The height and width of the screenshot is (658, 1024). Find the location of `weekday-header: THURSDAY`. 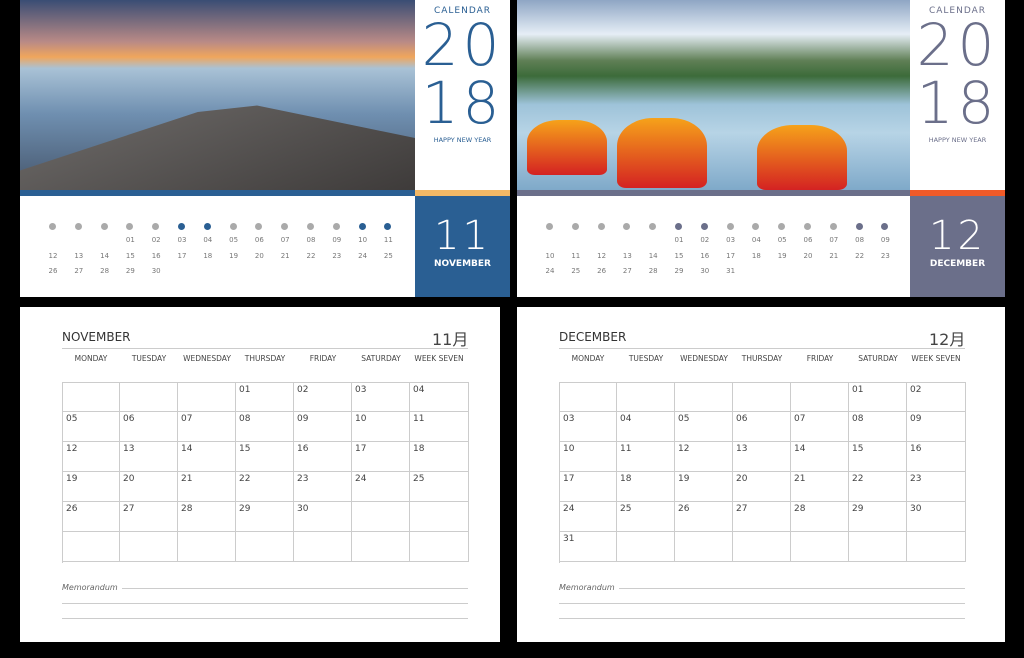

weekday-header: THURSDAY is located at coordinates (762, 358).